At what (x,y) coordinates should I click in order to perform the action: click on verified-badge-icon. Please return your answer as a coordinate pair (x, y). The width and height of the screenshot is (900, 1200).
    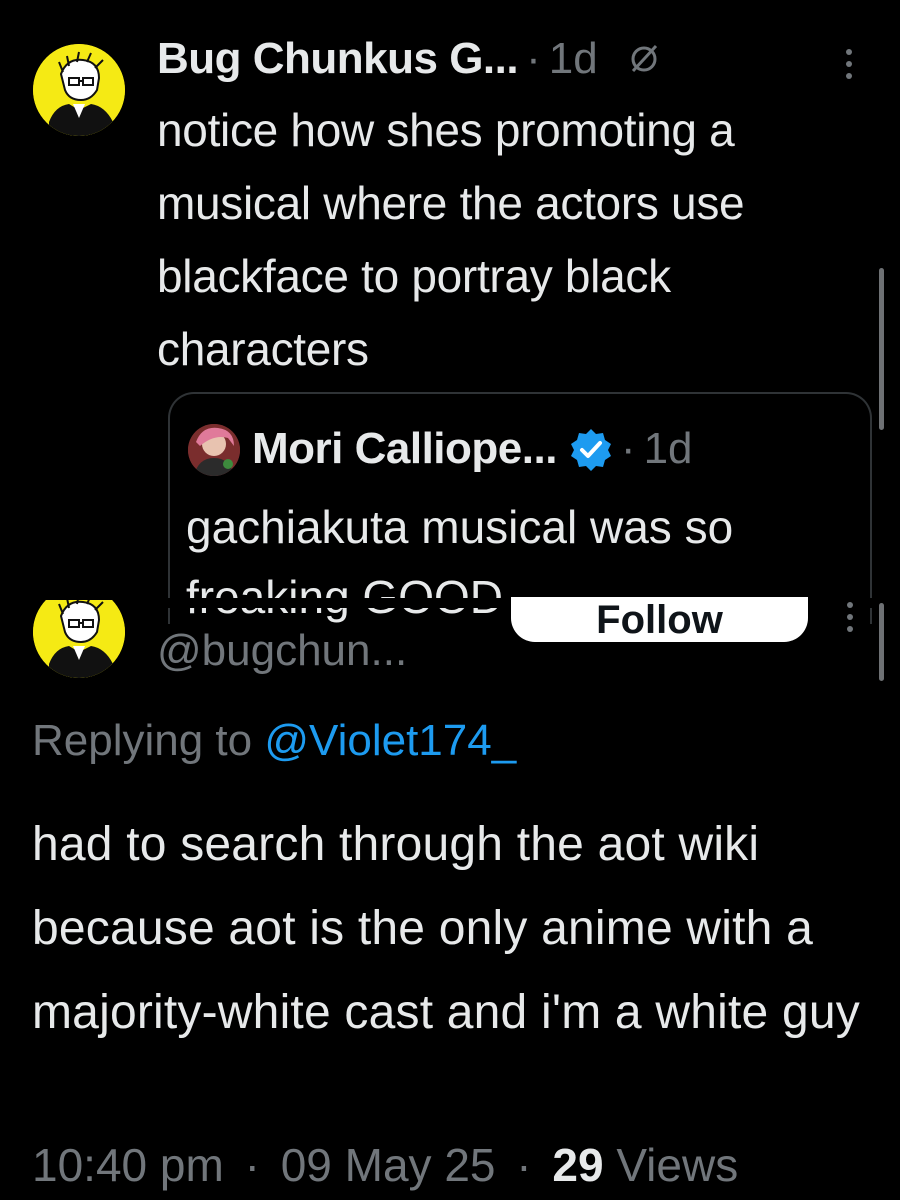
    Looking at the image, I should click on (590, 450).